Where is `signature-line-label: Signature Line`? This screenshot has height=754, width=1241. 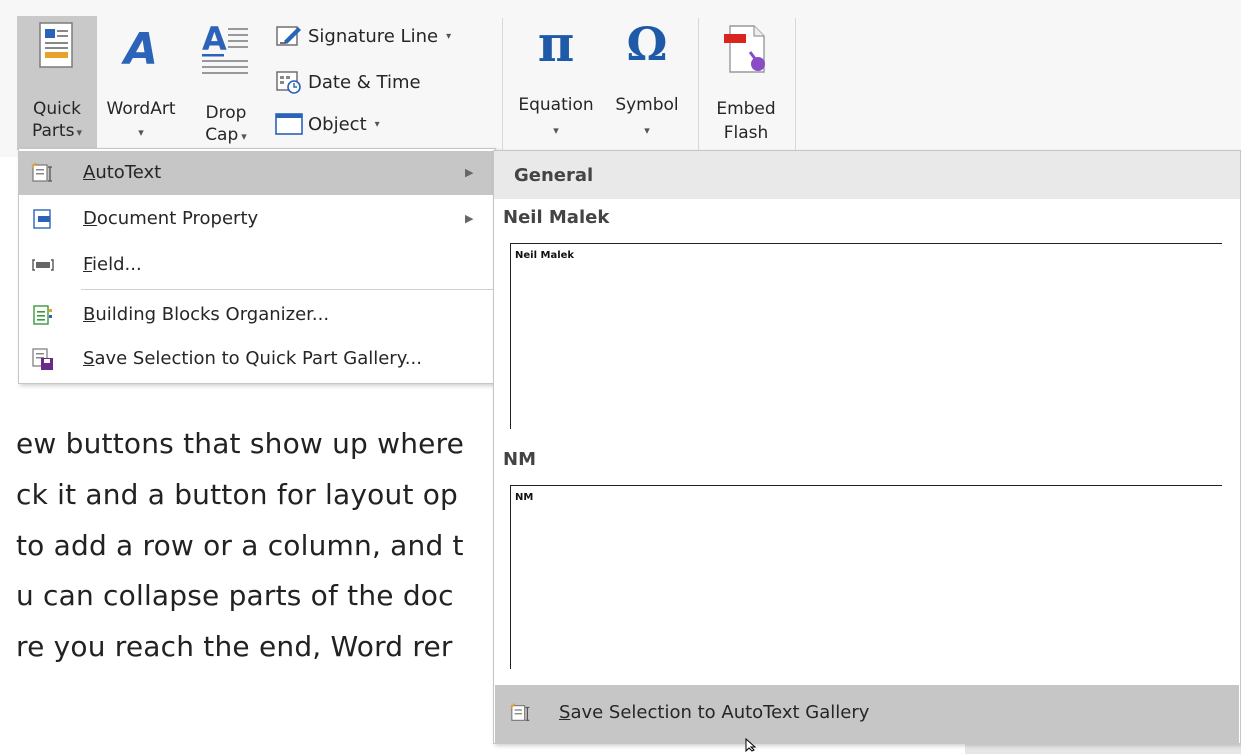 signature-line-label: Signature Line is located at coordinates (373, 36).